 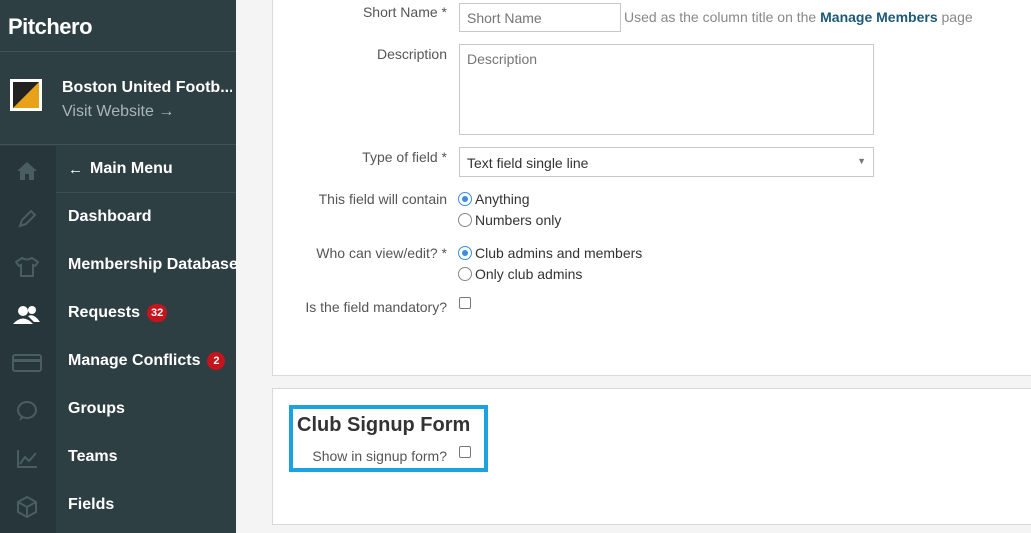 I want to click on show-in-signup-label: Show in signup form?, so click(x=379, y=456).